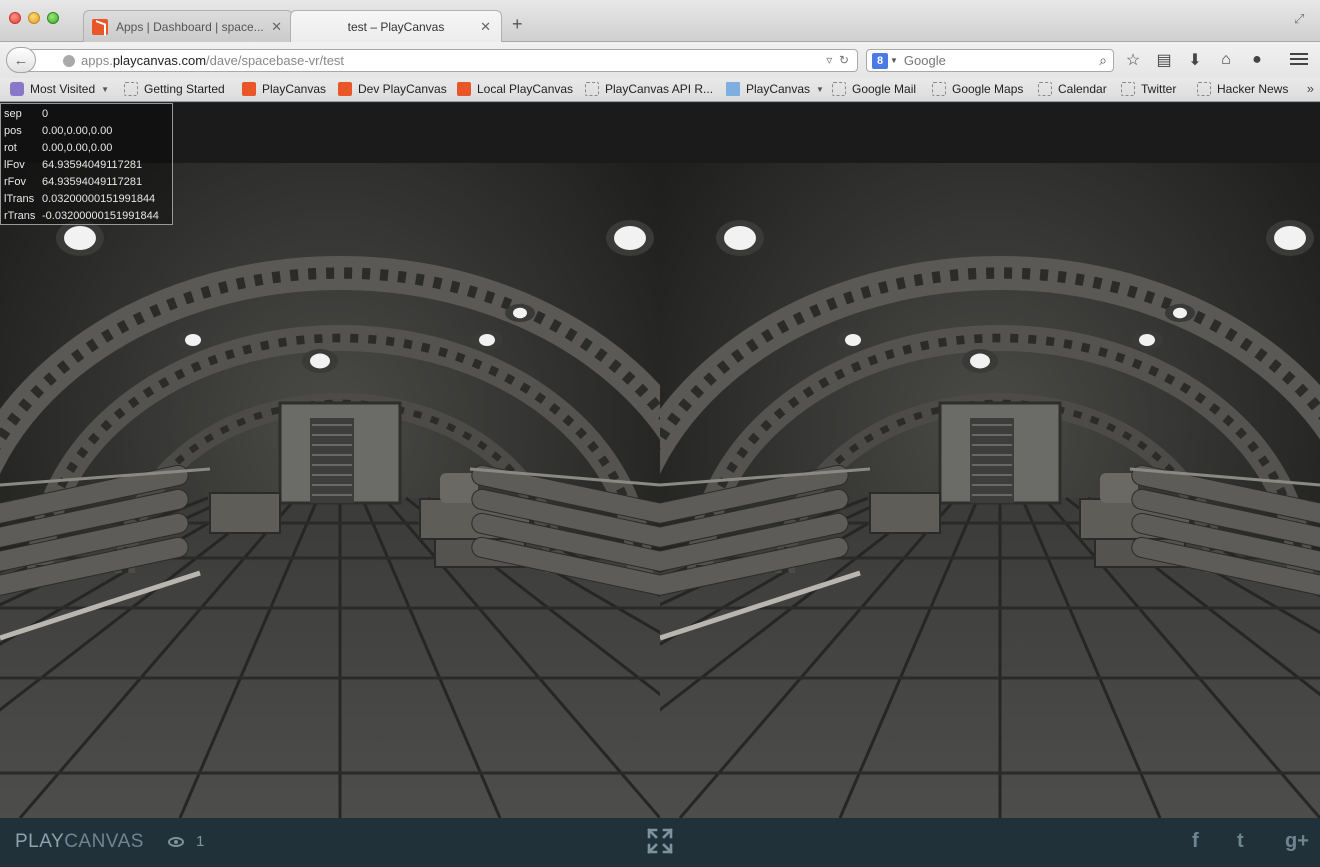 This screenshot has height=867, width=1320. Describe the element at coordinates (1257, 60) in the screenshot. I see `chat-icon: ●` at that location.